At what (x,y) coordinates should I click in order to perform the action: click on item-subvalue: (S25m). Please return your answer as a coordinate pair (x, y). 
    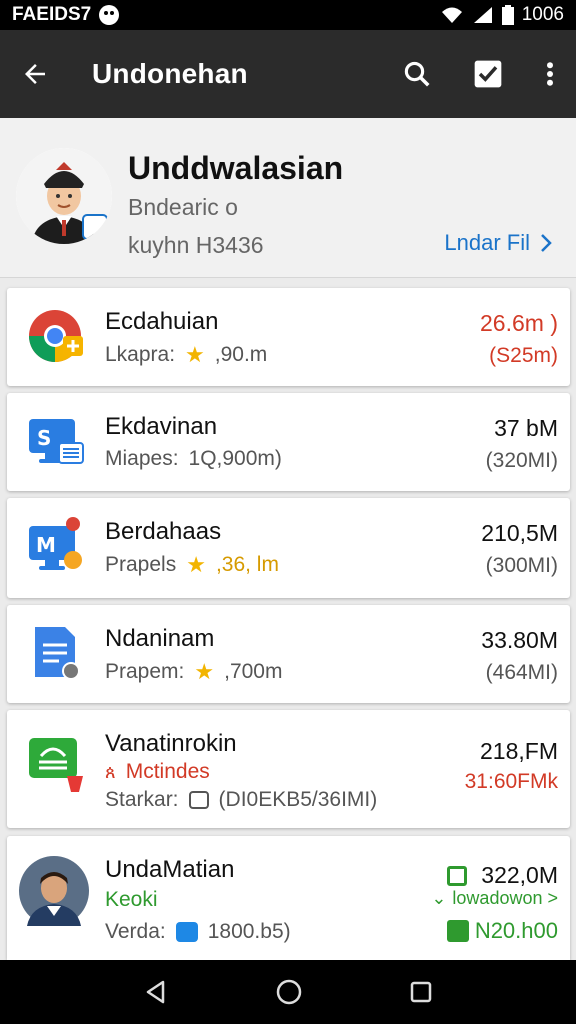
    Looking at the image, I should click on (523, 355).